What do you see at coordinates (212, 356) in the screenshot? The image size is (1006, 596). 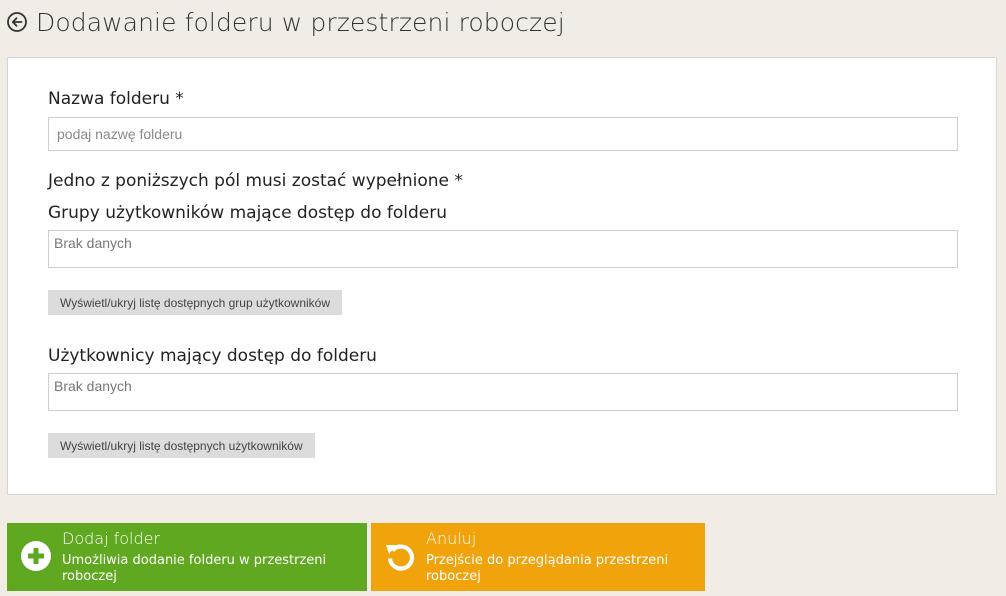 I see `users-label: Użytkownicy mający dostęp do folderu` at bounding box center [212, 356].